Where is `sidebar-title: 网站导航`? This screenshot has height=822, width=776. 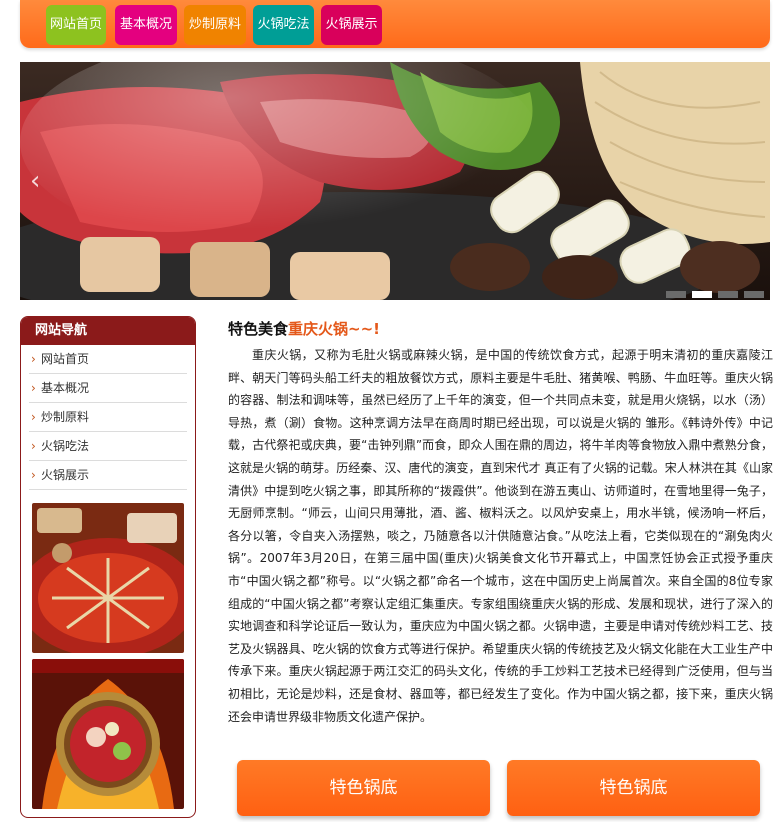 sidebar-title: 网站导航 is located at coordinates (108, 331).